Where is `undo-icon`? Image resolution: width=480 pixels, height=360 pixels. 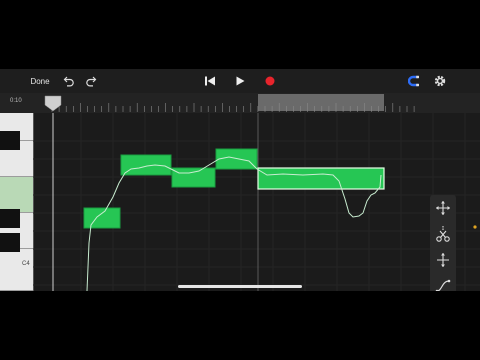 undo-icon is located at coordinates (69, 81).